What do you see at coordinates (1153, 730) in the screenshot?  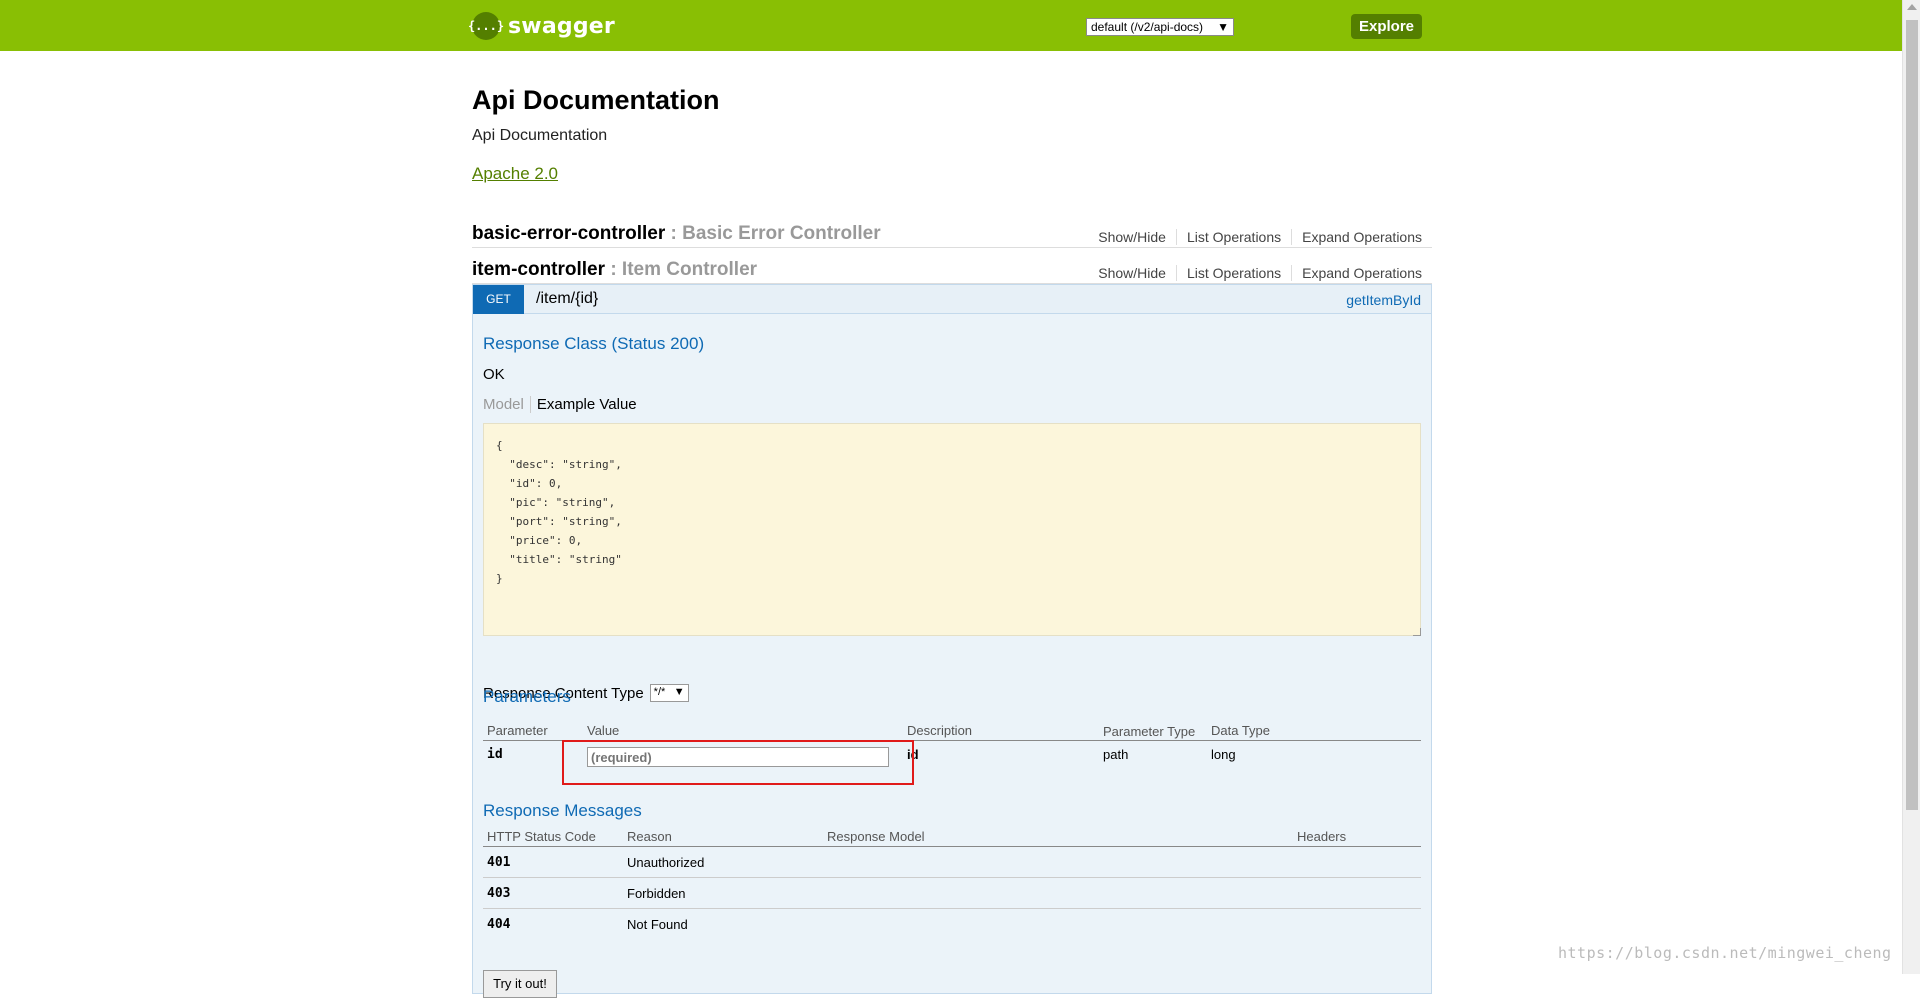 I see `col-parameter-type: Parameter Type` at bounding box center [1153, 730].